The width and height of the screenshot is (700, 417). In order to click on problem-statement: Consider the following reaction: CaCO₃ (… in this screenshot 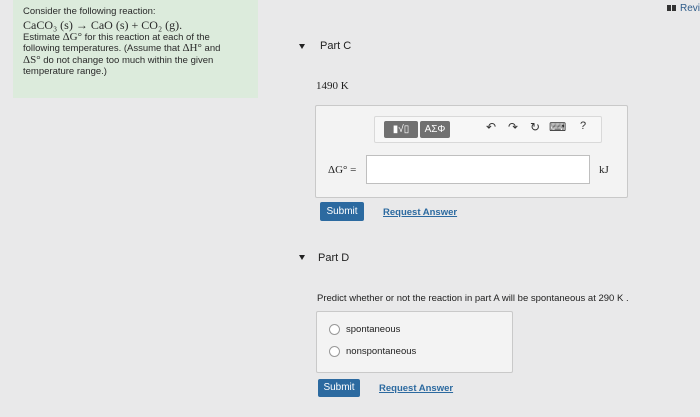, I will do `click(135, 49)`.